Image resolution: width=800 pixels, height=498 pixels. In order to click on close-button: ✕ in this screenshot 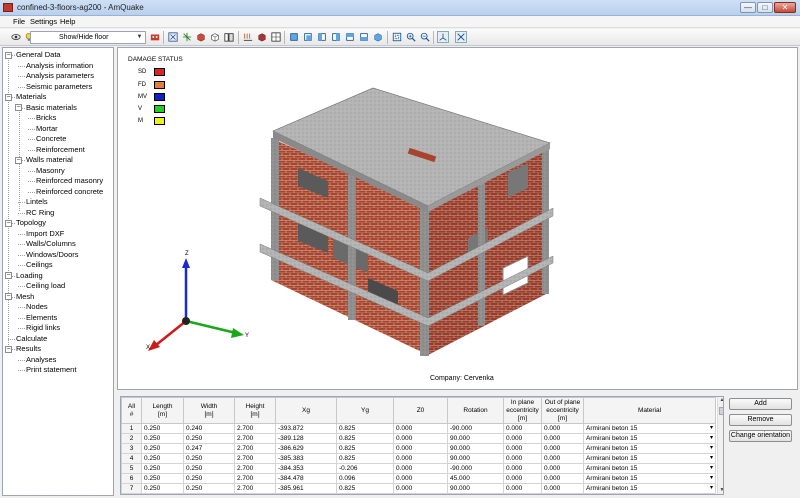, I will do `click(785, 7)`.